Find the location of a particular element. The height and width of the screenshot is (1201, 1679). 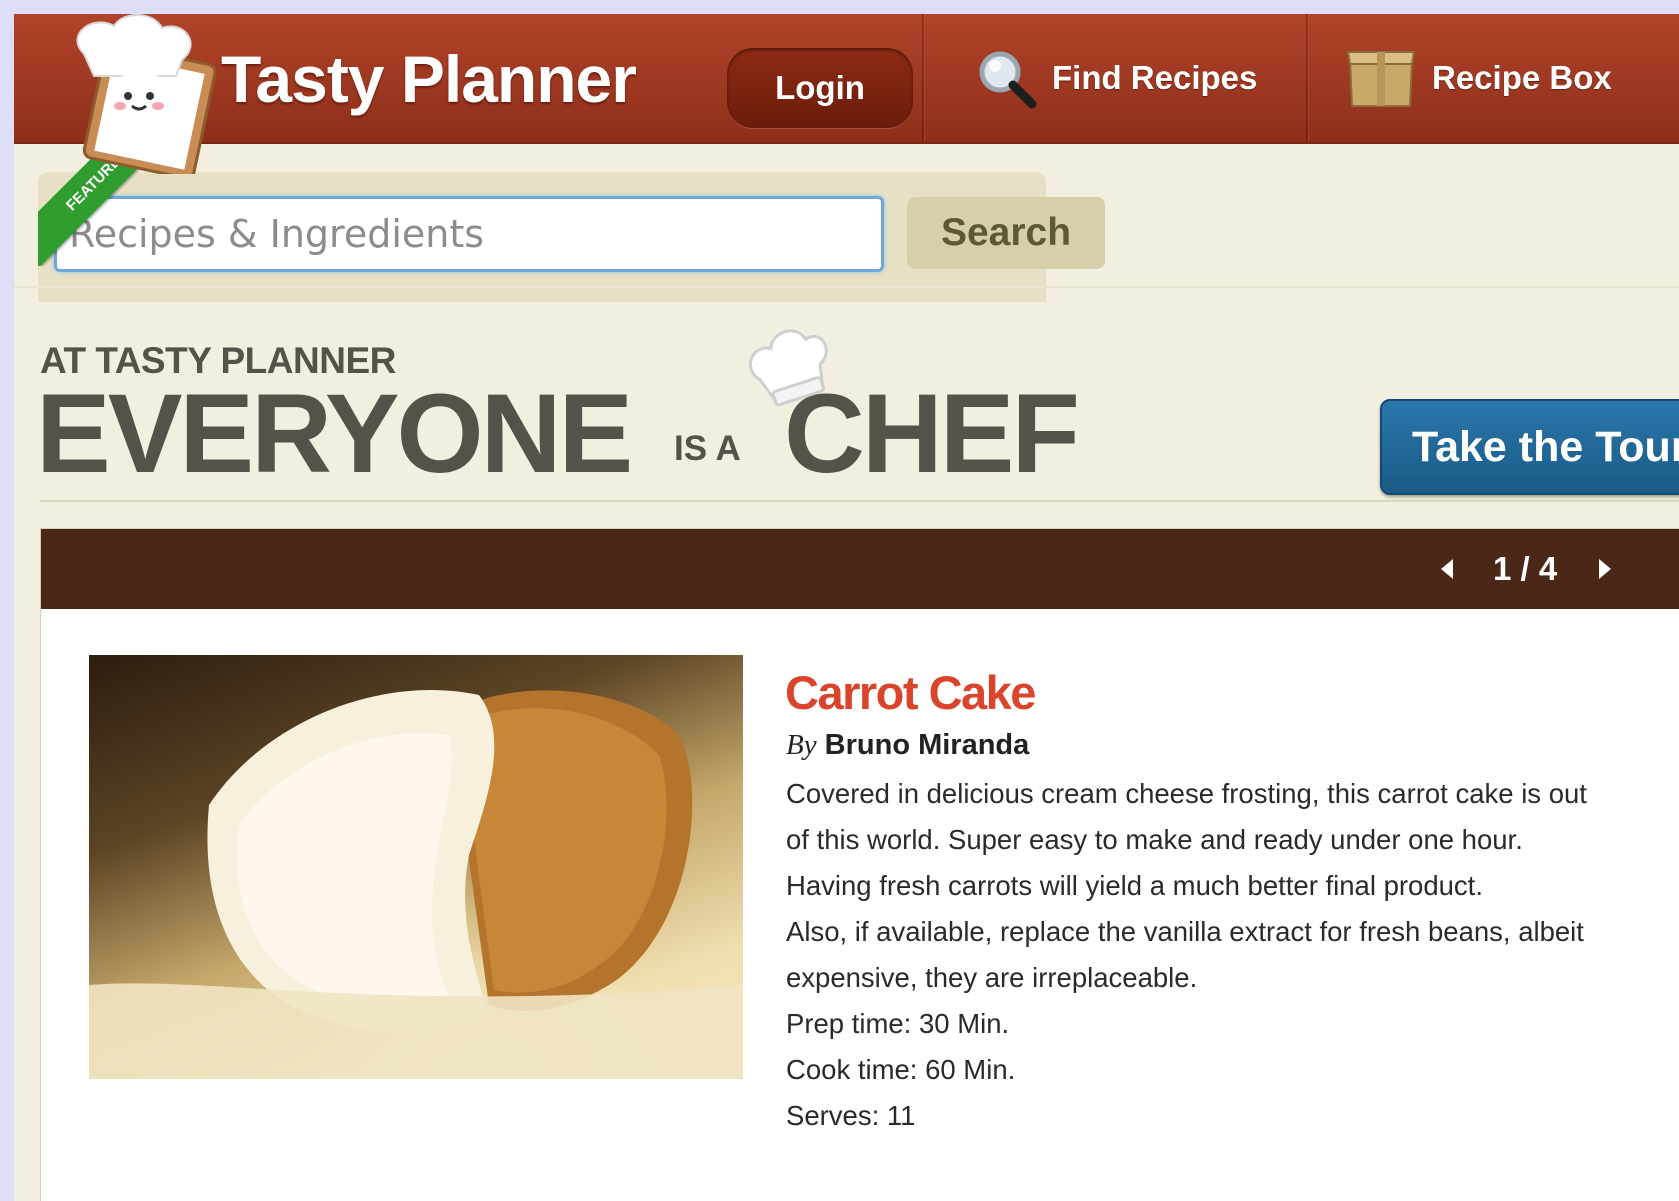

next-arrow-icon is located at coordinates (1605, 569).